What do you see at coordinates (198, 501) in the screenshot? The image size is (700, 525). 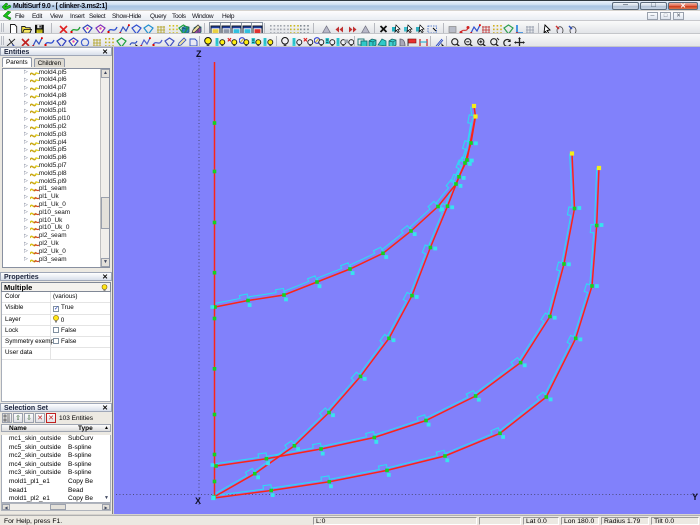 I see `svg-text: X` at bounding box center [198, 501].